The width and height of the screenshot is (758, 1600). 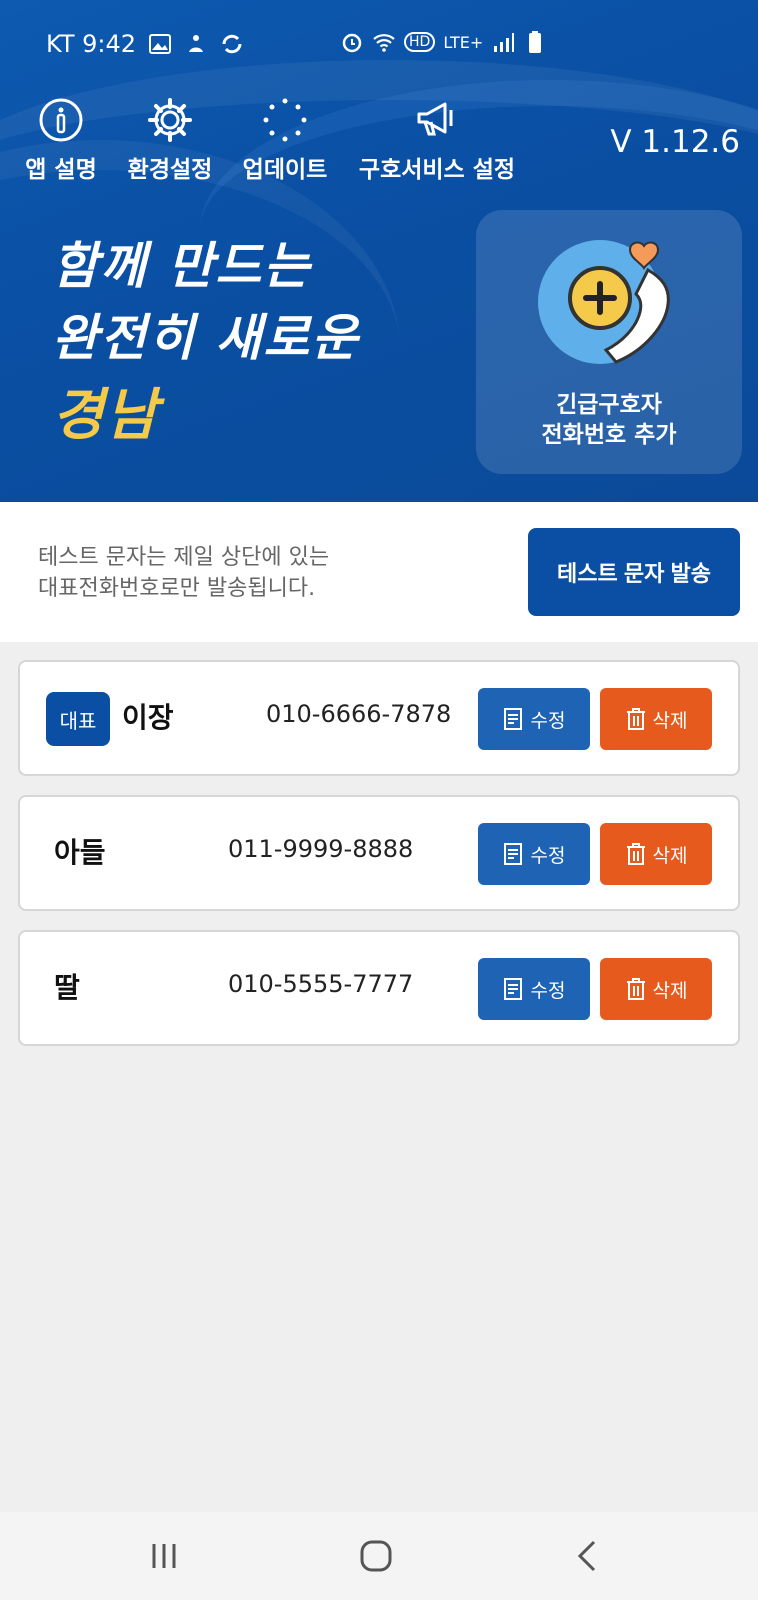 What do you see at coordinates (285, 170) in the screenshot?
I see `nav-label: 업데이트` at bounding box center [285, 170].